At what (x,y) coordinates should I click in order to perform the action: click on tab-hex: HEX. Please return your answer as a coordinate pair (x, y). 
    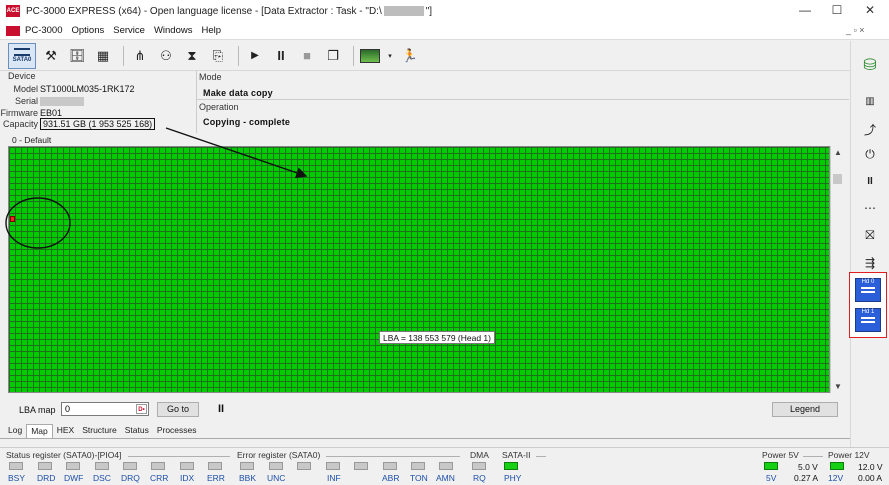
    Looking at the image, I should click on (65, 431).